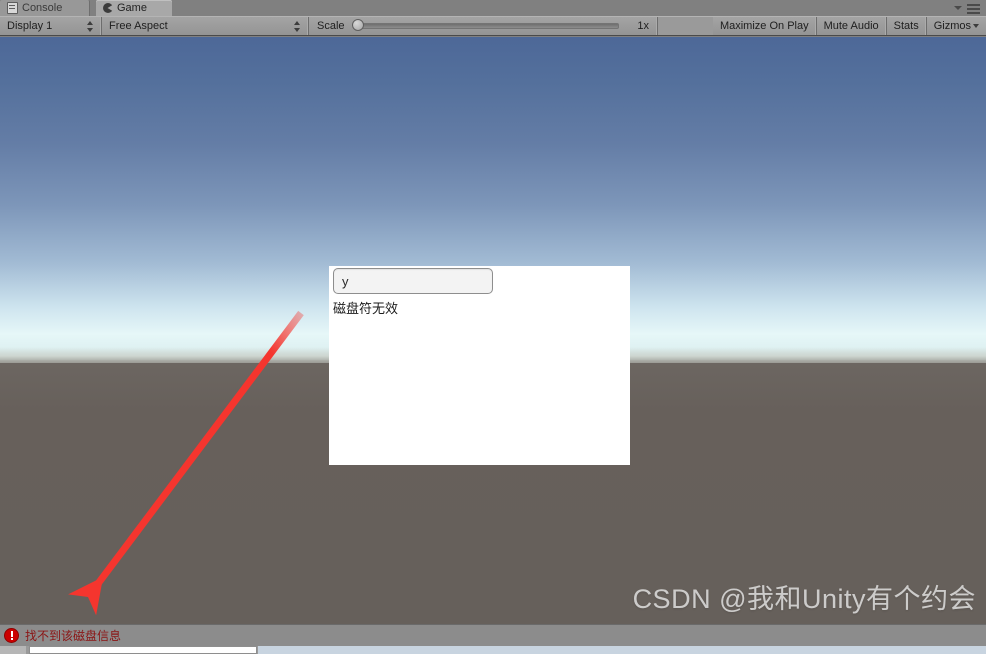 This screenshot has height=654, width=986. What do you see at coordinates (622, 650) in the screenshot?
I see `sliver-secondary-area` at bounding box center [622, 650].